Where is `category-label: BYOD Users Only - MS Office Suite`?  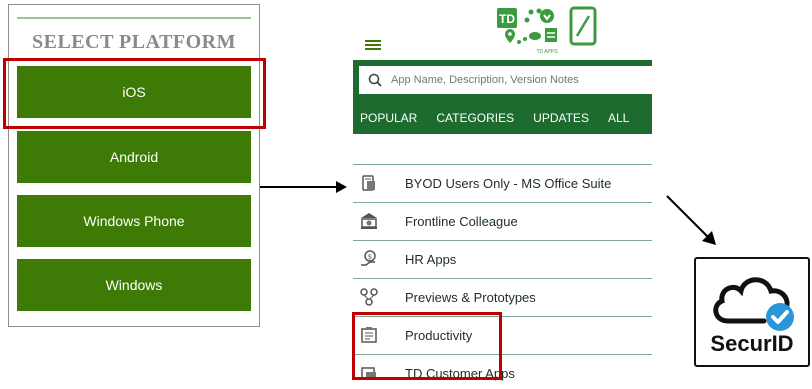 category-label: BYOD Users Only - MS Office Suite is located at coordinates (508, 183).